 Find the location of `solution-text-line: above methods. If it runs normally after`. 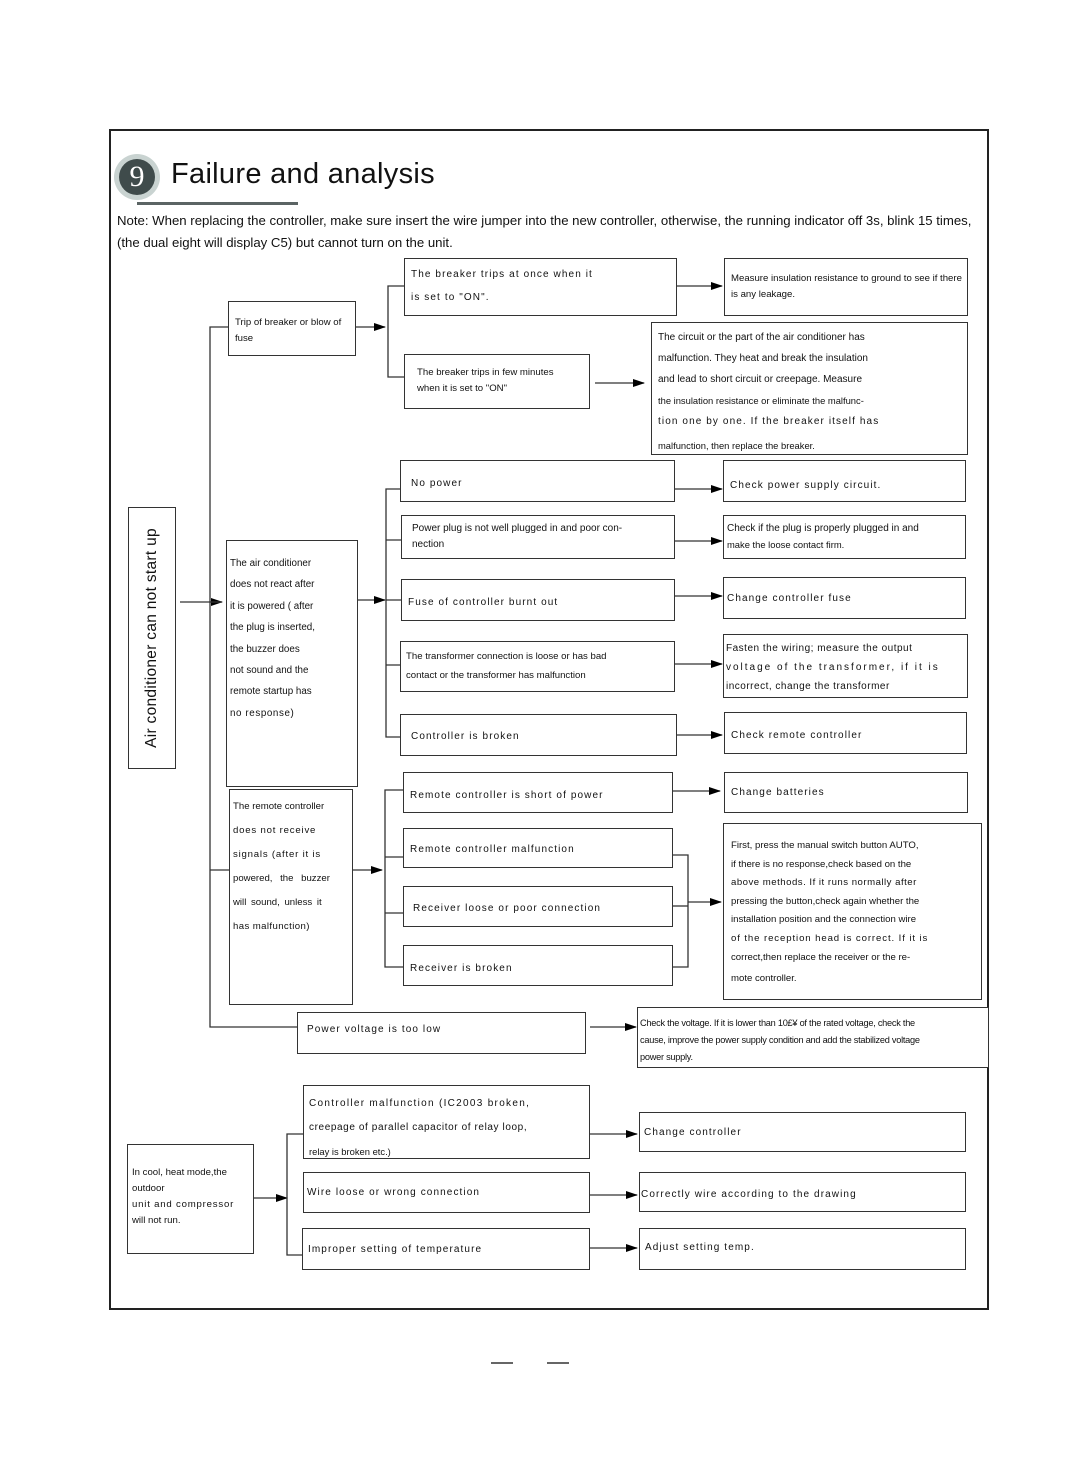

solution-text-line: above methods. If it runs normally after is located at coordinates (824, 883).